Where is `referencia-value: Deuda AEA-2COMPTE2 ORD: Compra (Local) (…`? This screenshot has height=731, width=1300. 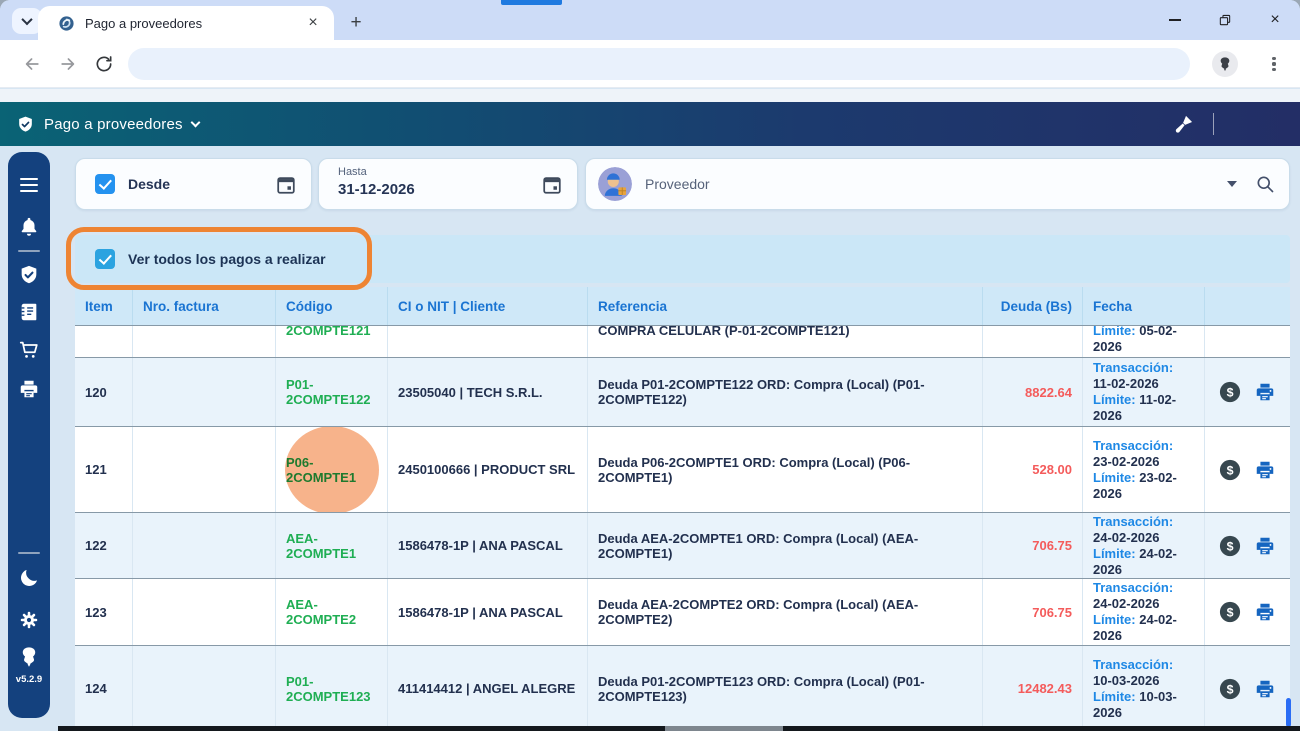
referencia-value: Deuda AEA-2COMPTE2 ORD: Compra (Local) (… is located at coordinates (758, 612).